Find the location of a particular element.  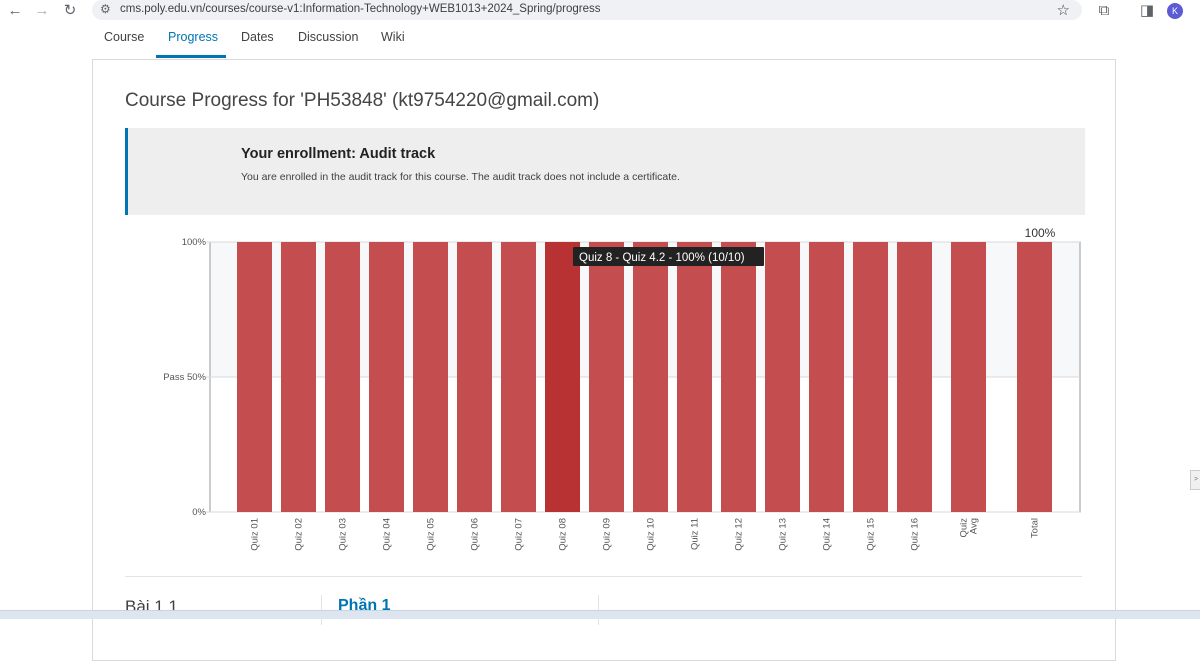

x-tick-label: Quiz 09 is located at coordinates (607, 534).